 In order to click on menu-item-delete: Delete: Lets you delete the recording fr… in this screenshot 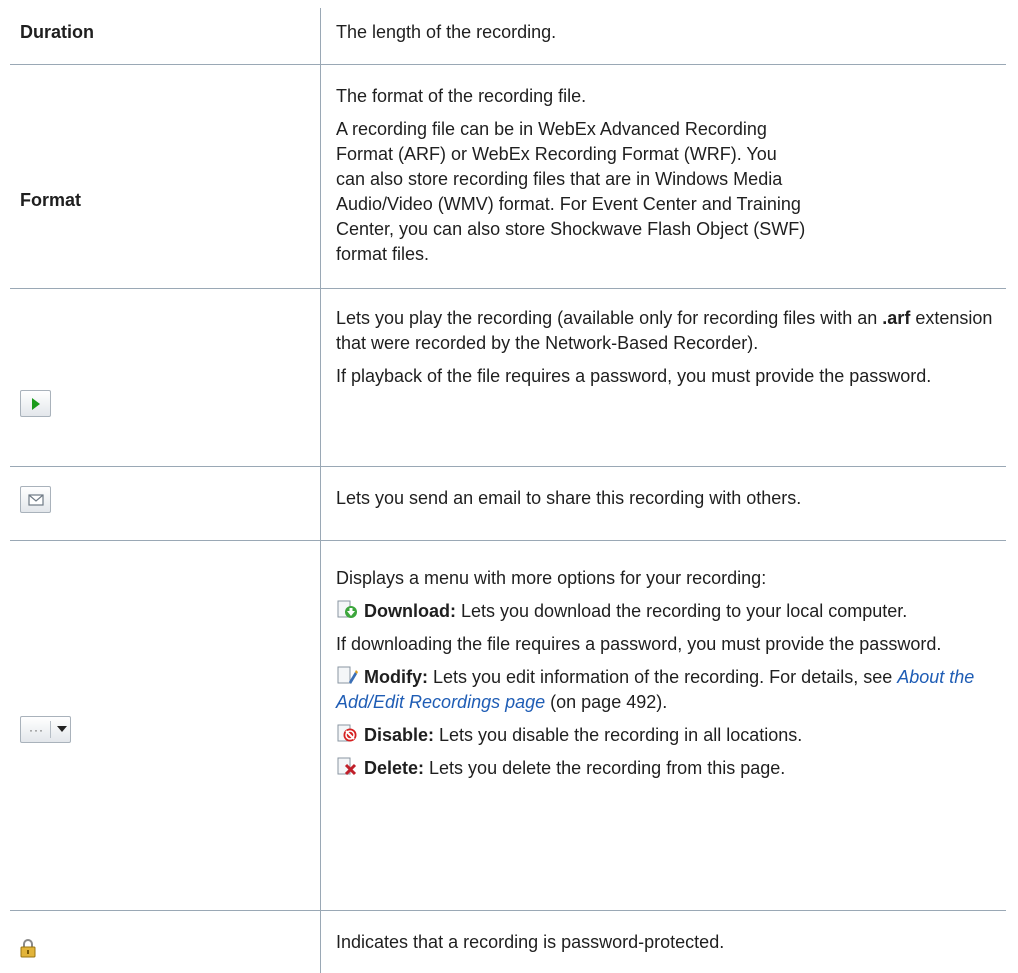, I will do `click(666, 768)`.